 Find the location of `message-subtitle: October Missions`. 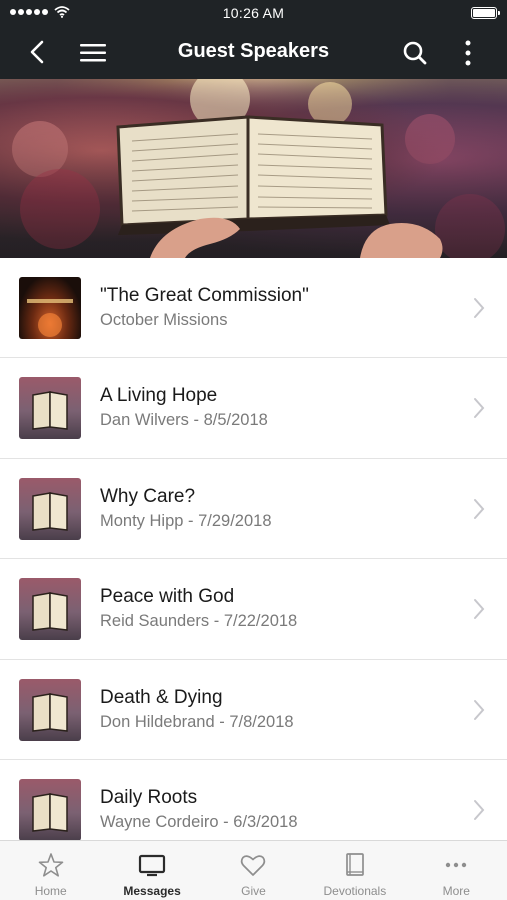

message-subtitle: October Missions is located at coordinates (164, 320).